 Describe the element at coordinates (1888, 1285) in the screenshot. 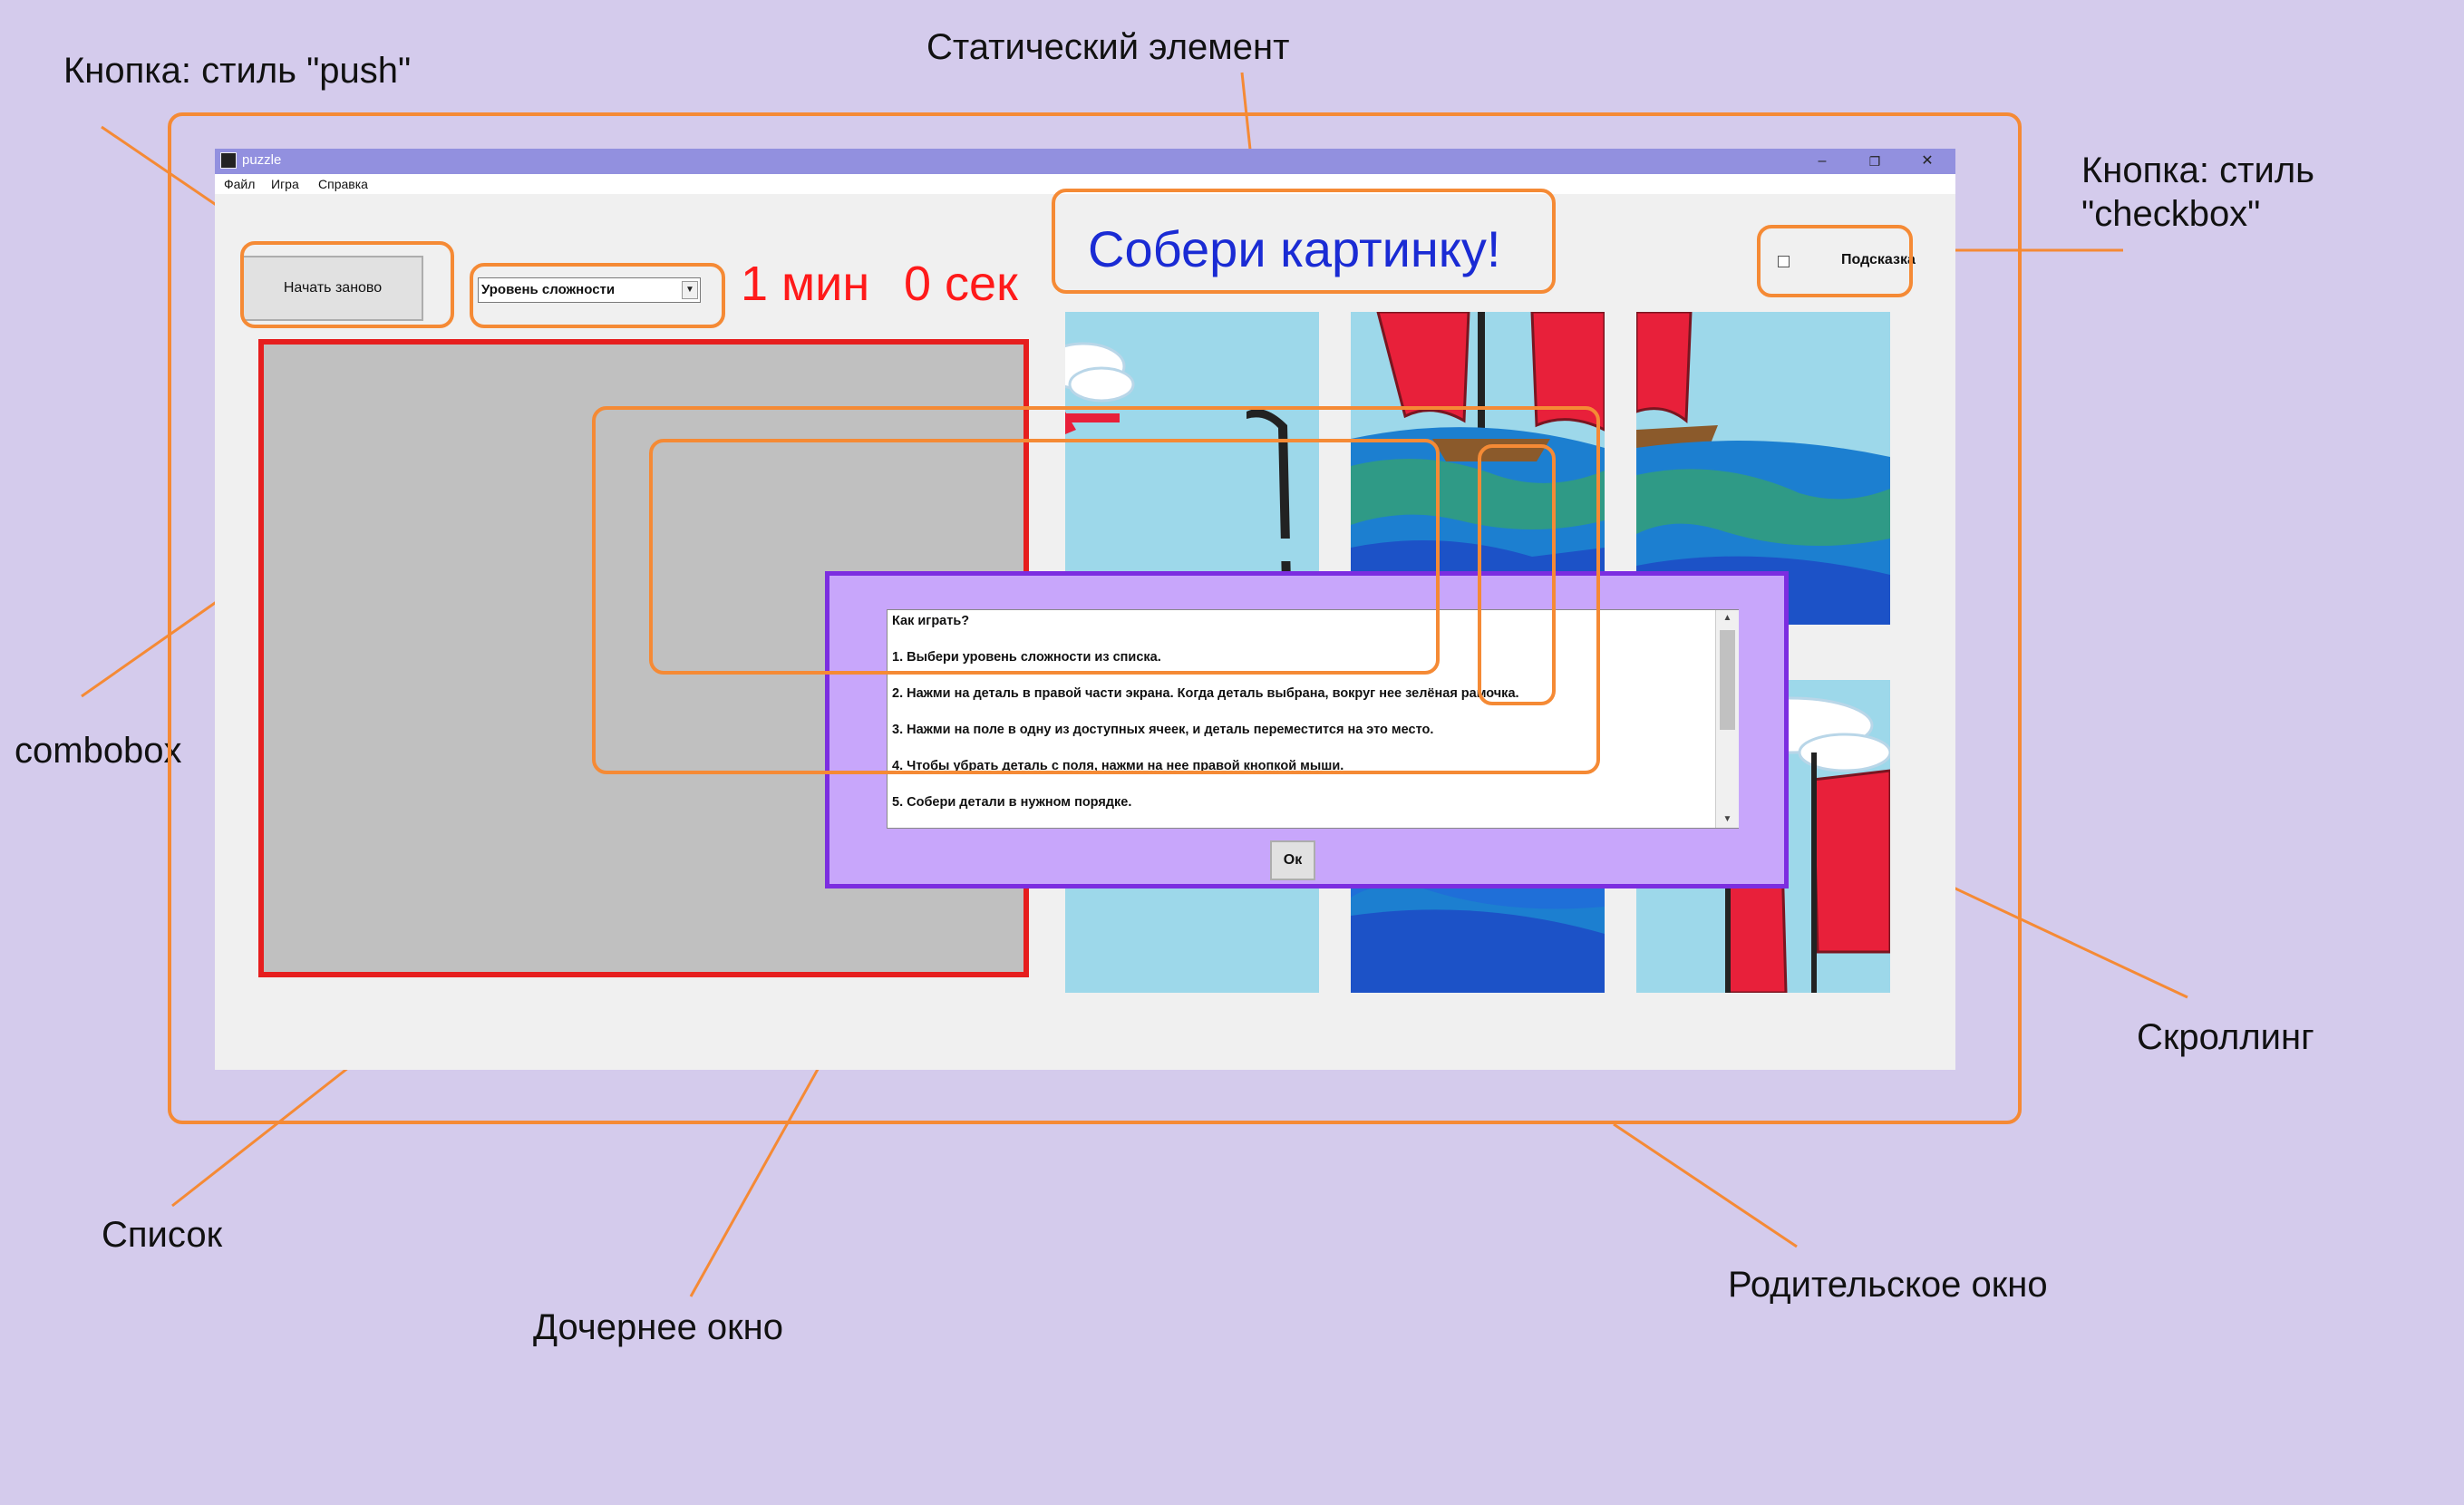

I see `annotation-parent-window: Родительское окно` at that location.